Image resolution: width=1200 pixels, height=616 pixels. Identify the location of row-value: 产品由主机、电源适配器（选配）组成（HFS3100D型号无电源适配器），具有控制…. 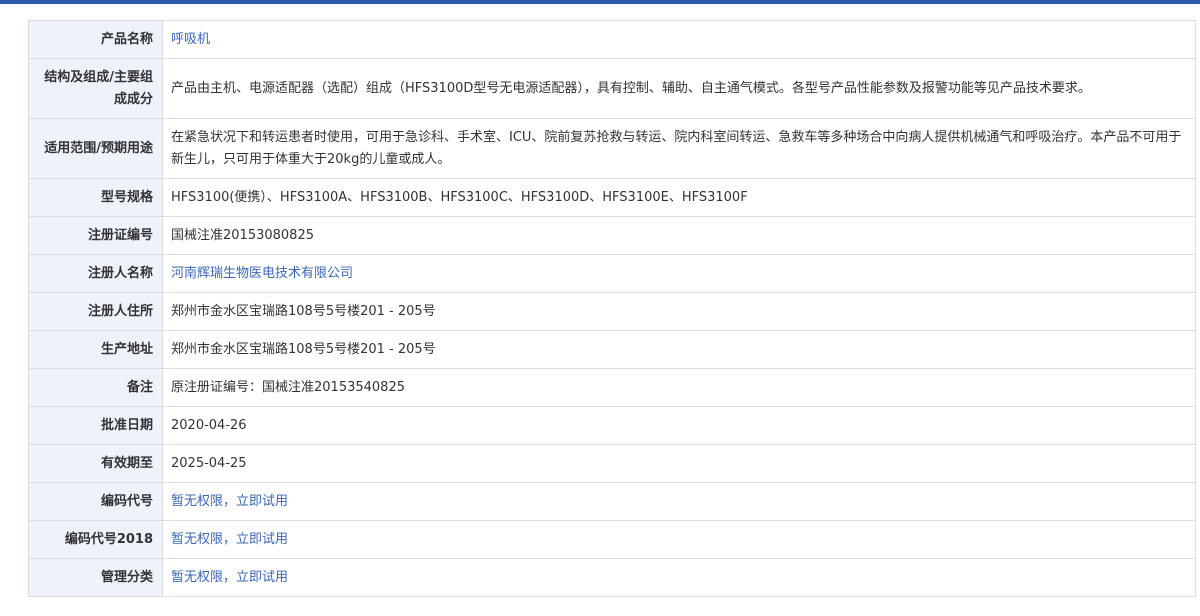
(679, 88).